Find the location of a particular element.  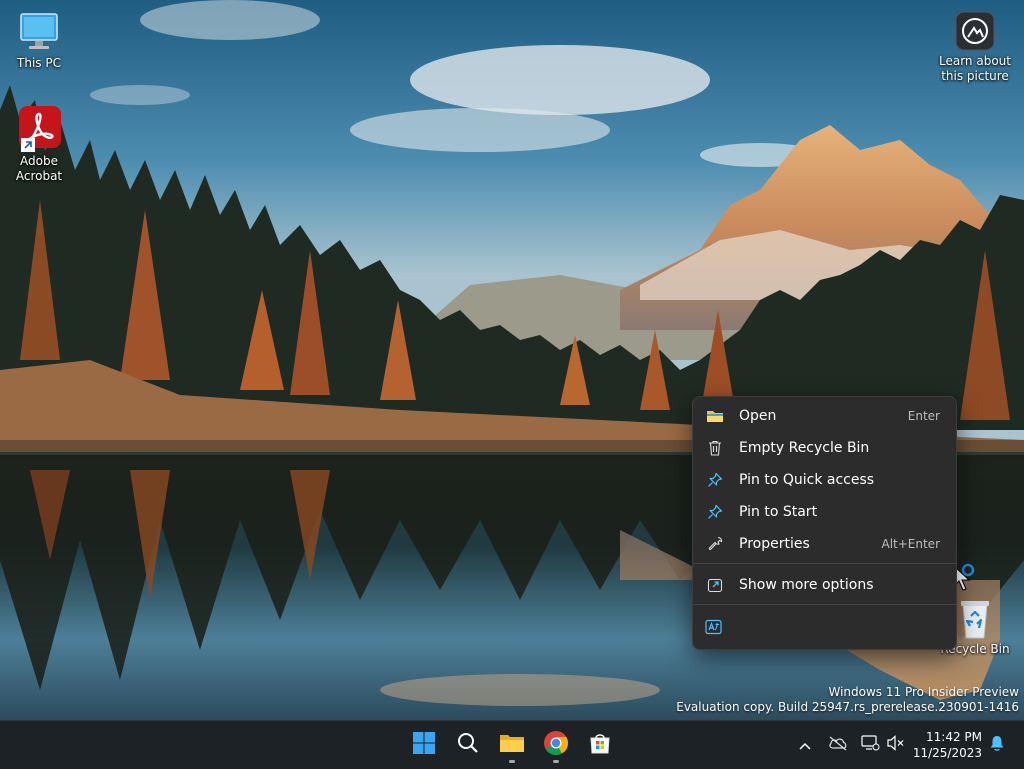

taskbar-search-button is located at coordinates (468, 745).